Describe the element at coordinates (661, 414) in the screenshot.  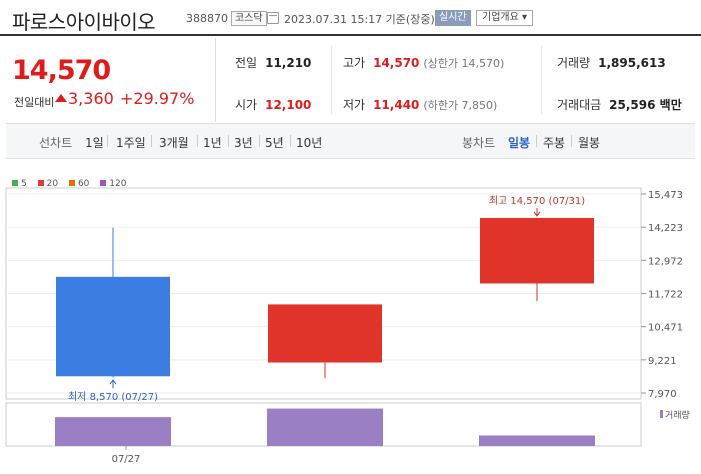
I see `volume-legend-swatch` at that location.